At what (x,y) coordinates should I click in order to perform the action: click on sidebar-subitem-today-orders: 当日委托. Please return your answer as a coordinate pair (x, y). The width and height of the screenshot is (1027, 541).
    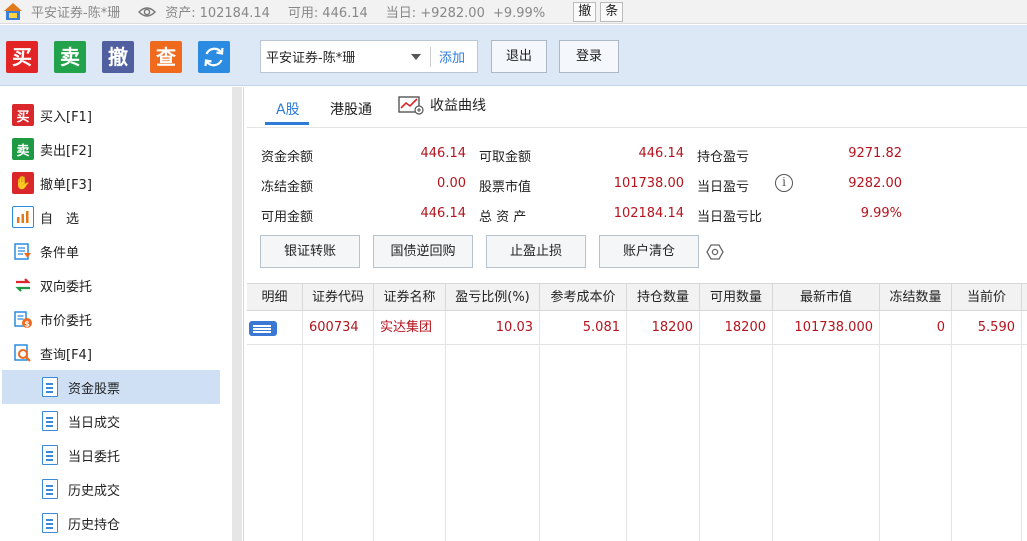
    Looking at the image, I should click on (111, 455).